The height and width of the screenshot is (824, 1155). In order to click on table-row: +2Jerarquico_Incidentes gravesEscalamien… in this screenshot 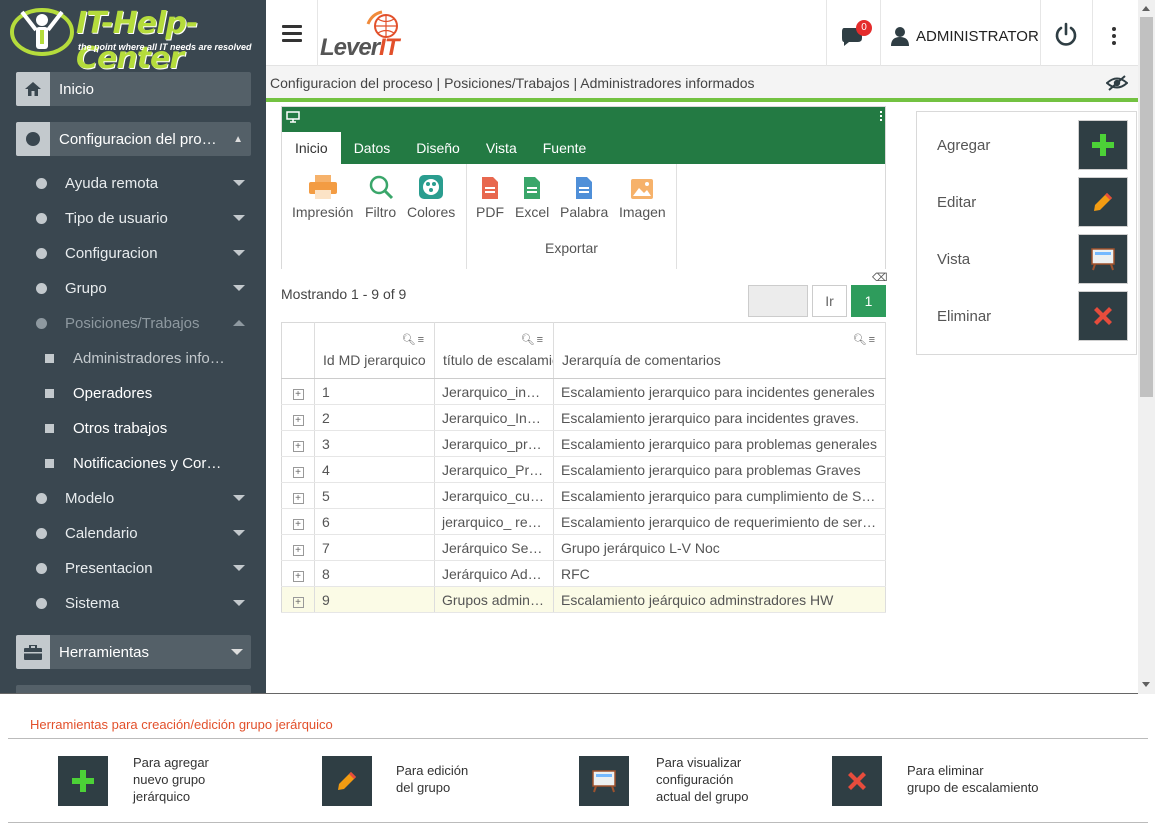, I will do `click(583, 417)`.